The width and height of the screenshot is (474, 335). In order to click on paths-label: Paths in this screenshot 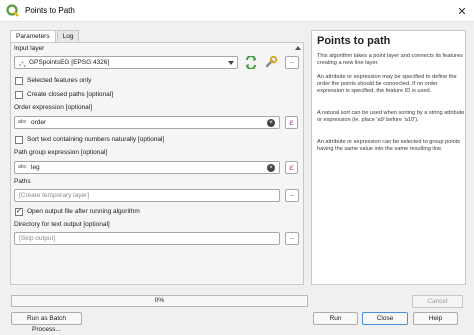, I will do `click(22, 181)`.